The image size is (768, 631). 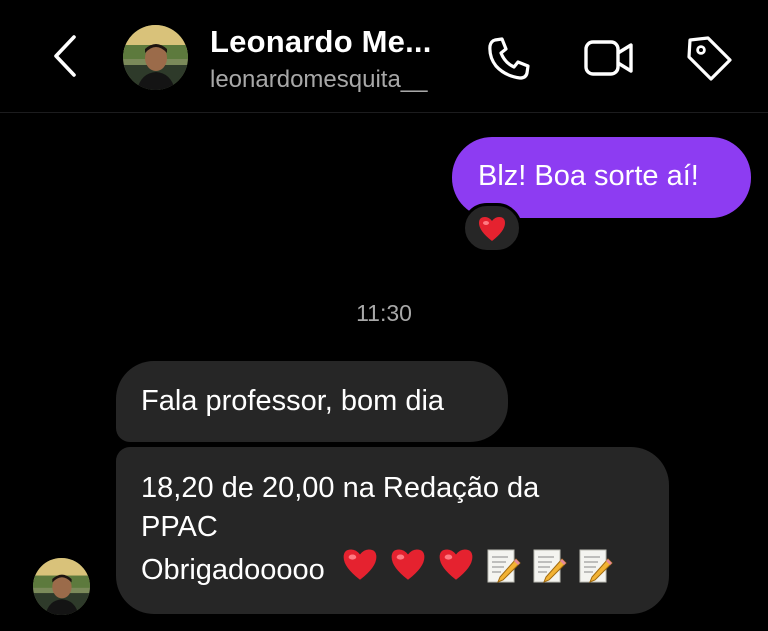 I want to click on received-message-line: Obrigadooooo, so click(x=395, y=568).